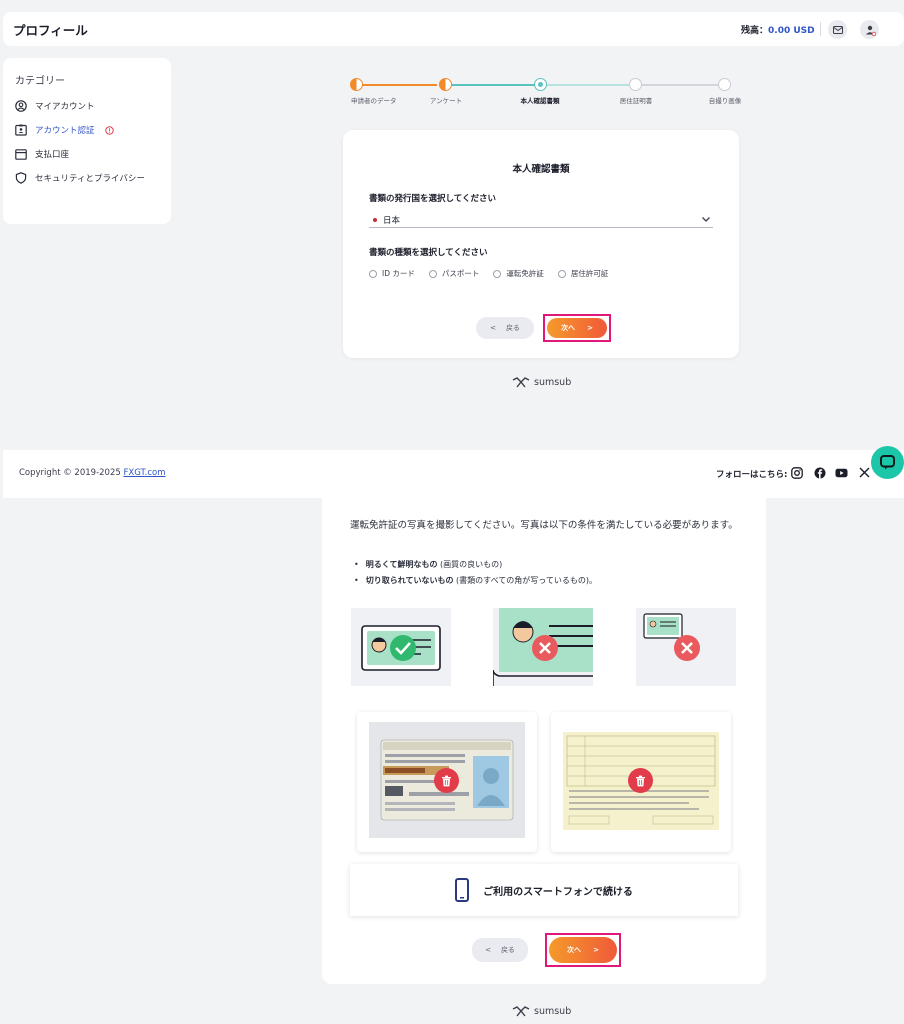  I want to click on country-value: 日本, so click(392, 220).